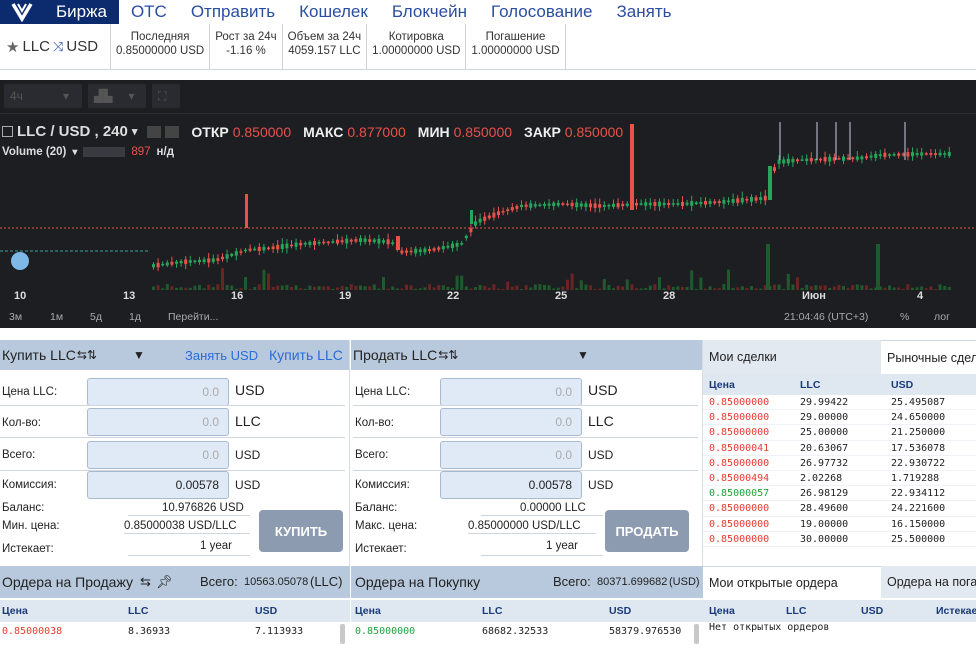 The height and width of the screenshot is (645, 976). I want to click on range-1d: 1д, so click(135, 317).